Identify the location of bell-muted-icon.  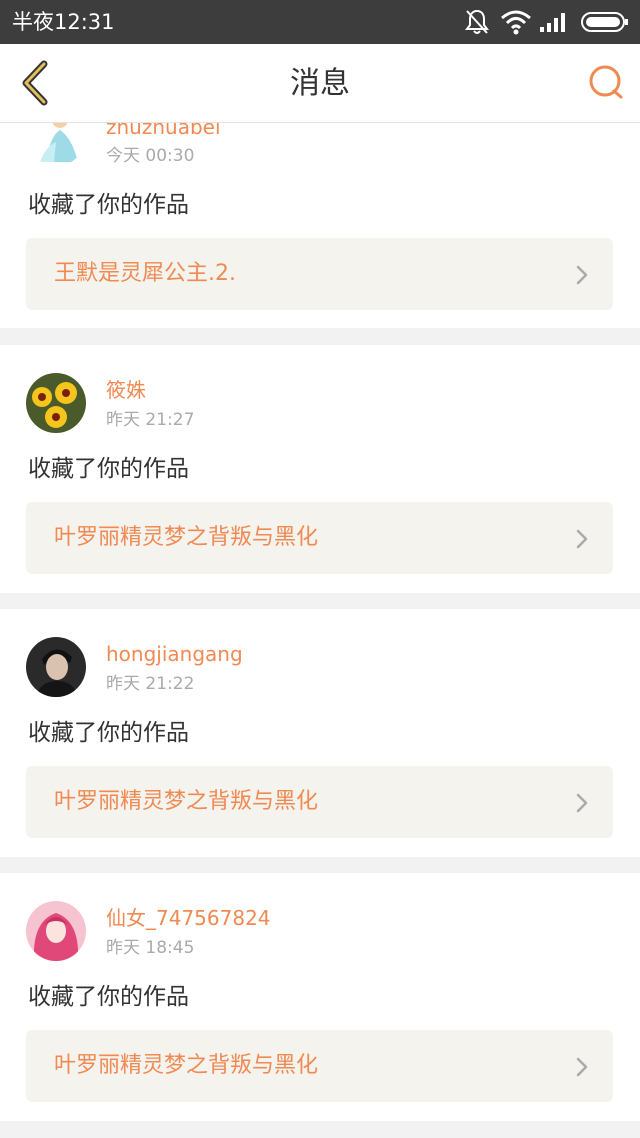
(477, 21).